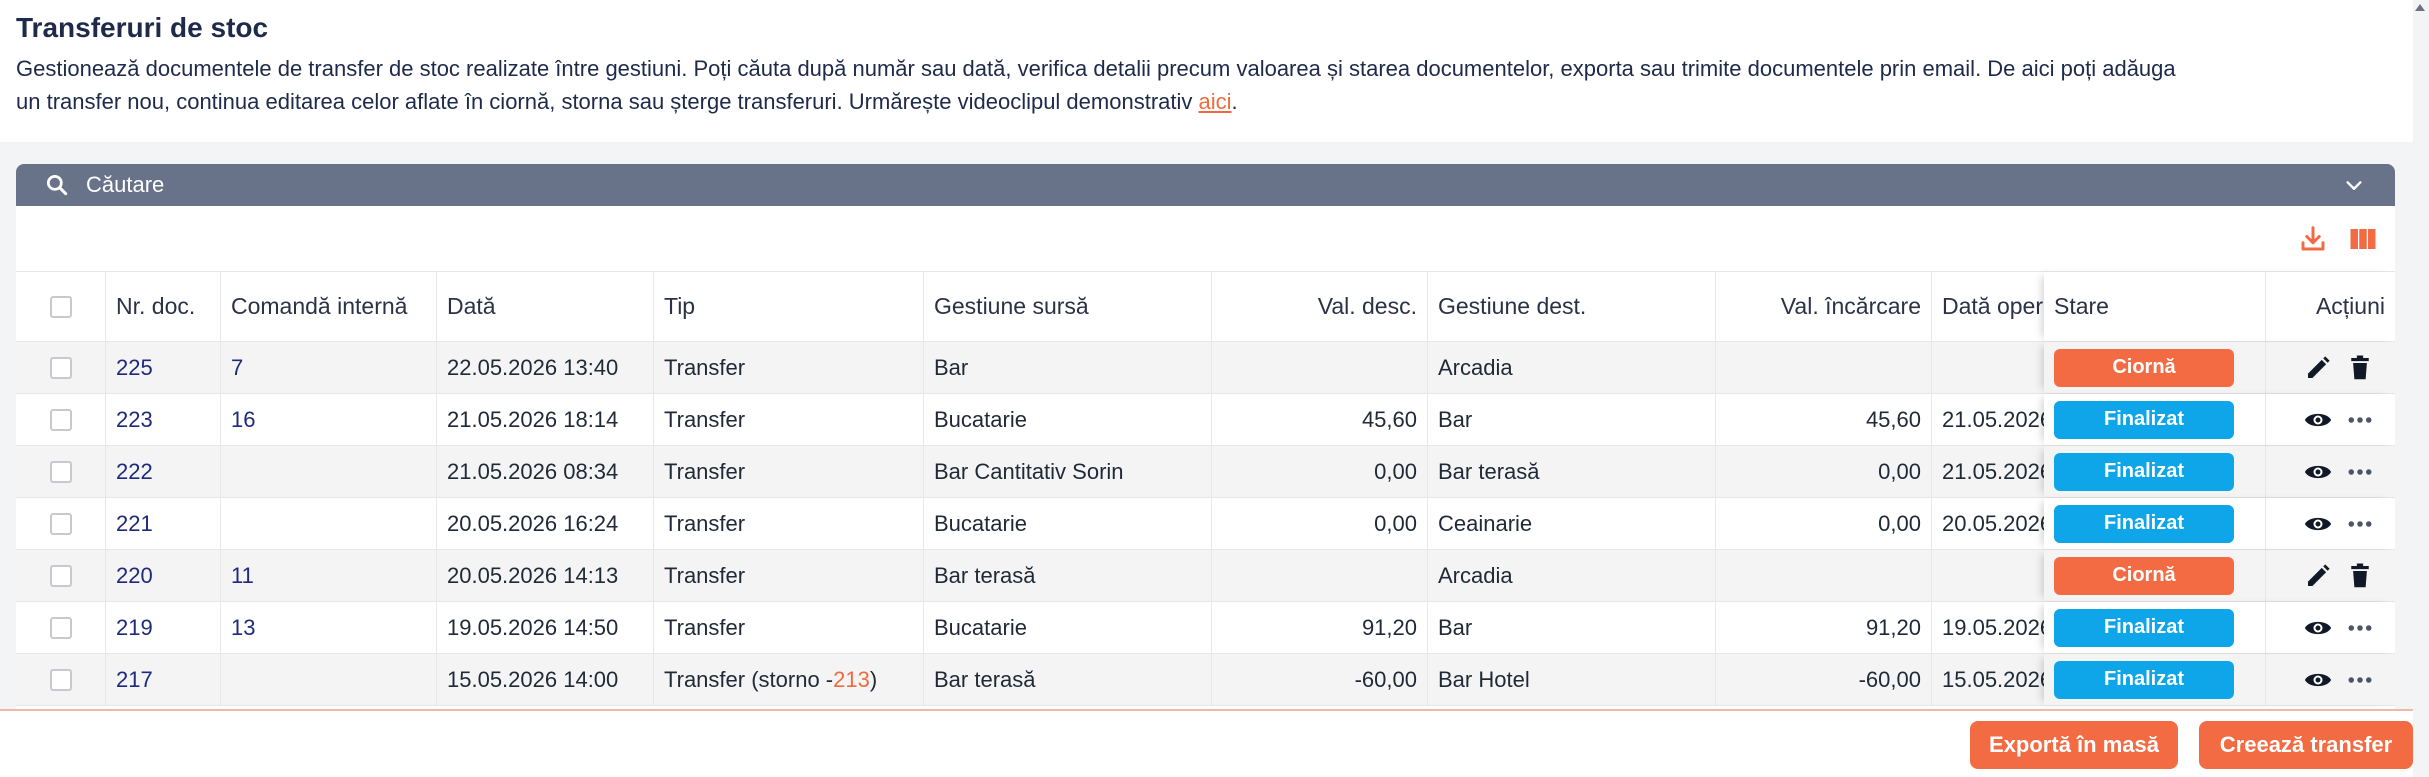 This screenshot has width=2429, height=777. I want to click on col-val-in: Val. încărcare, so click(1824, 306).